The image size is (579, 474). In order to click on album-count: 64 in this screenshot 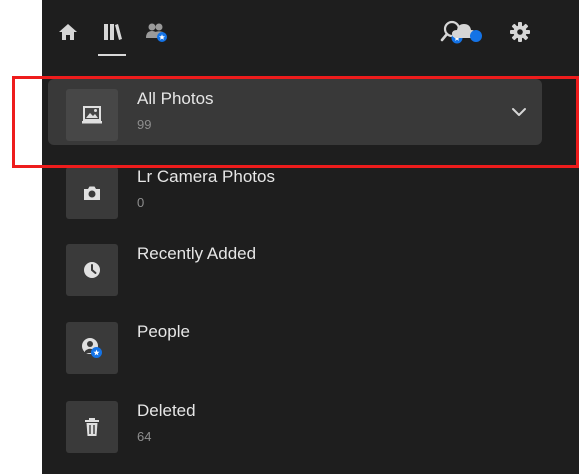, I will do `click(144, 436)`.